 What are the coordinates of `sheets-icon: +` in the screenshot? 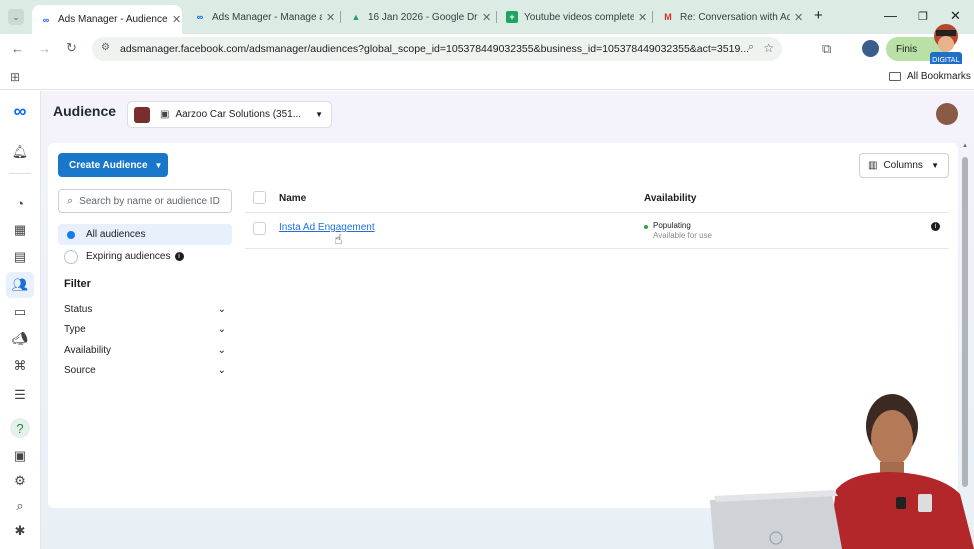 It's located at (512, 17).